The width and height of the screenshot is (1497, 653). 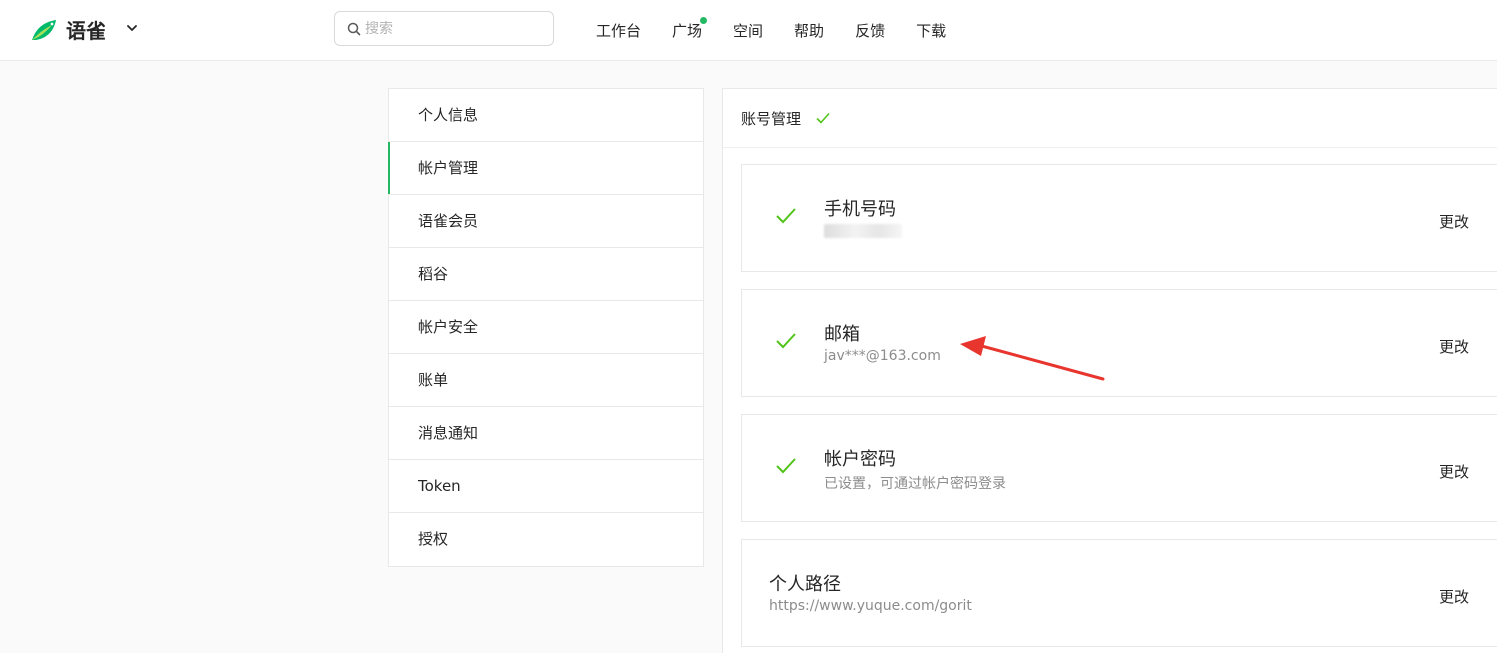 I want to click on side-item-token: Token, so click(x=546, y=486).